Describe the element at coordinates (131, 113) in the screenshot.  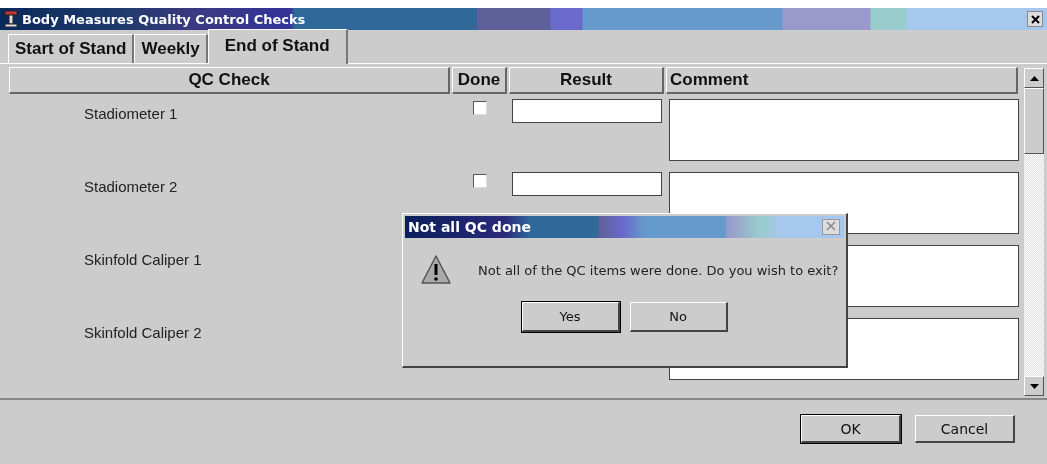
I see `check-name: Stadiometer 1` at that location.